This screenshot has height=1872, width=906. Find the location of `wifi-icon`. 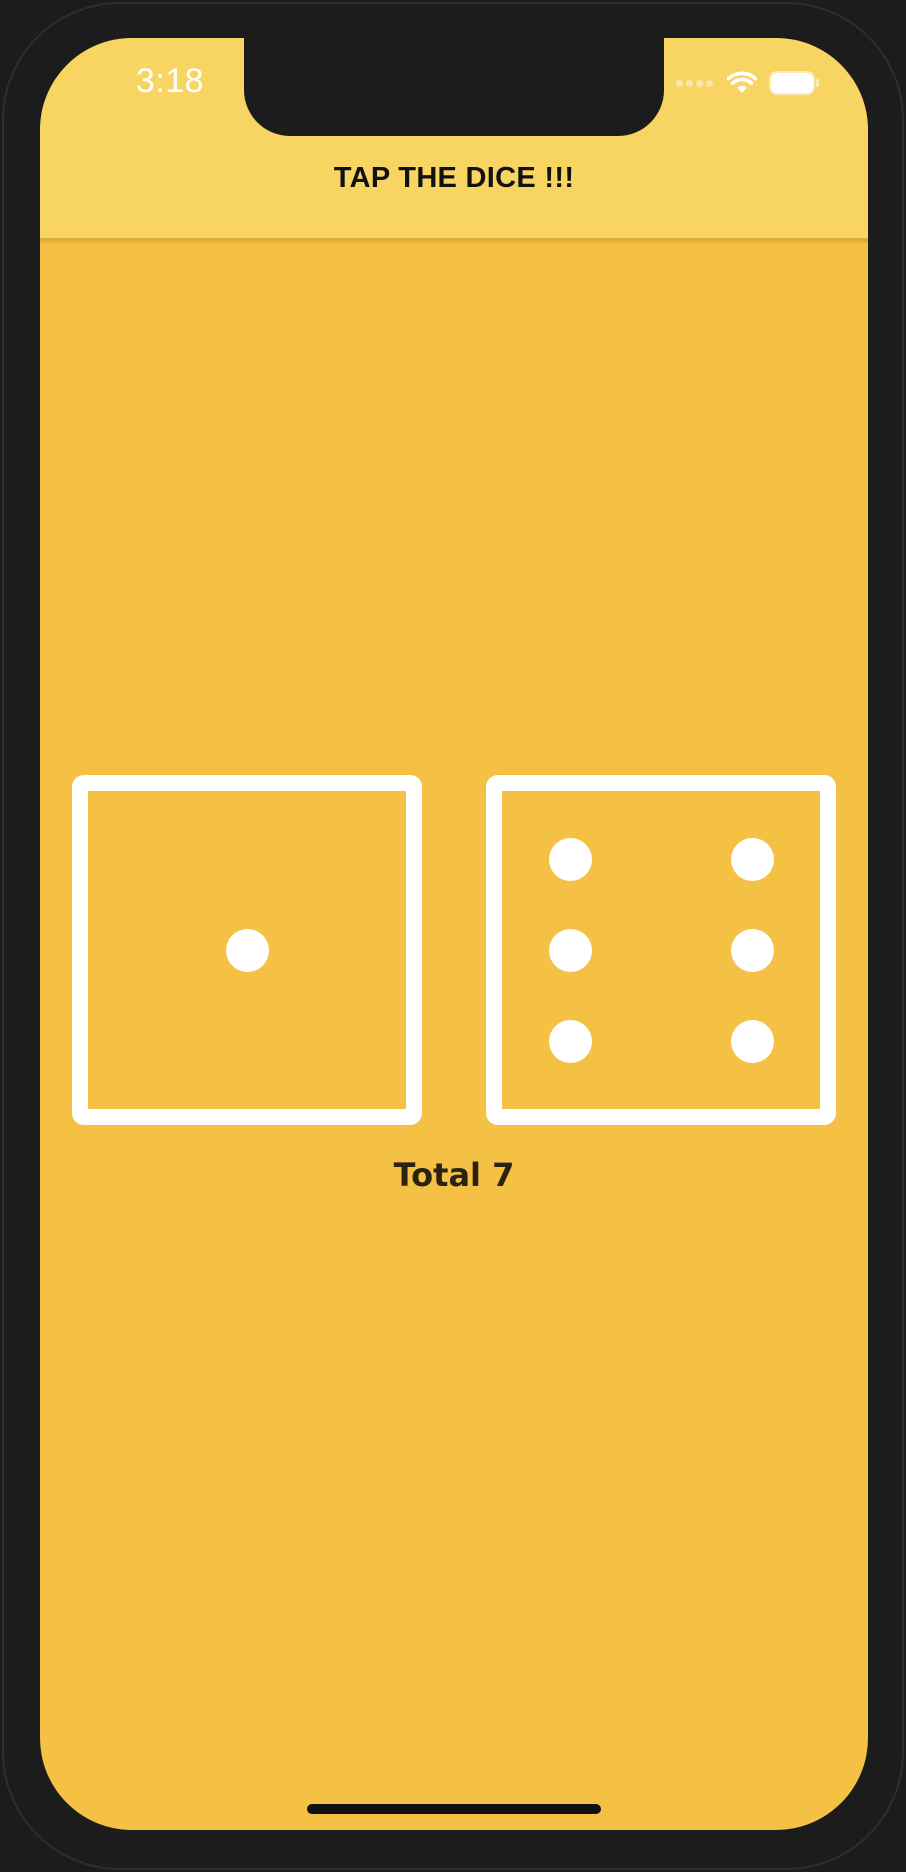

wifi-icon is located at coordinates (742, 82).